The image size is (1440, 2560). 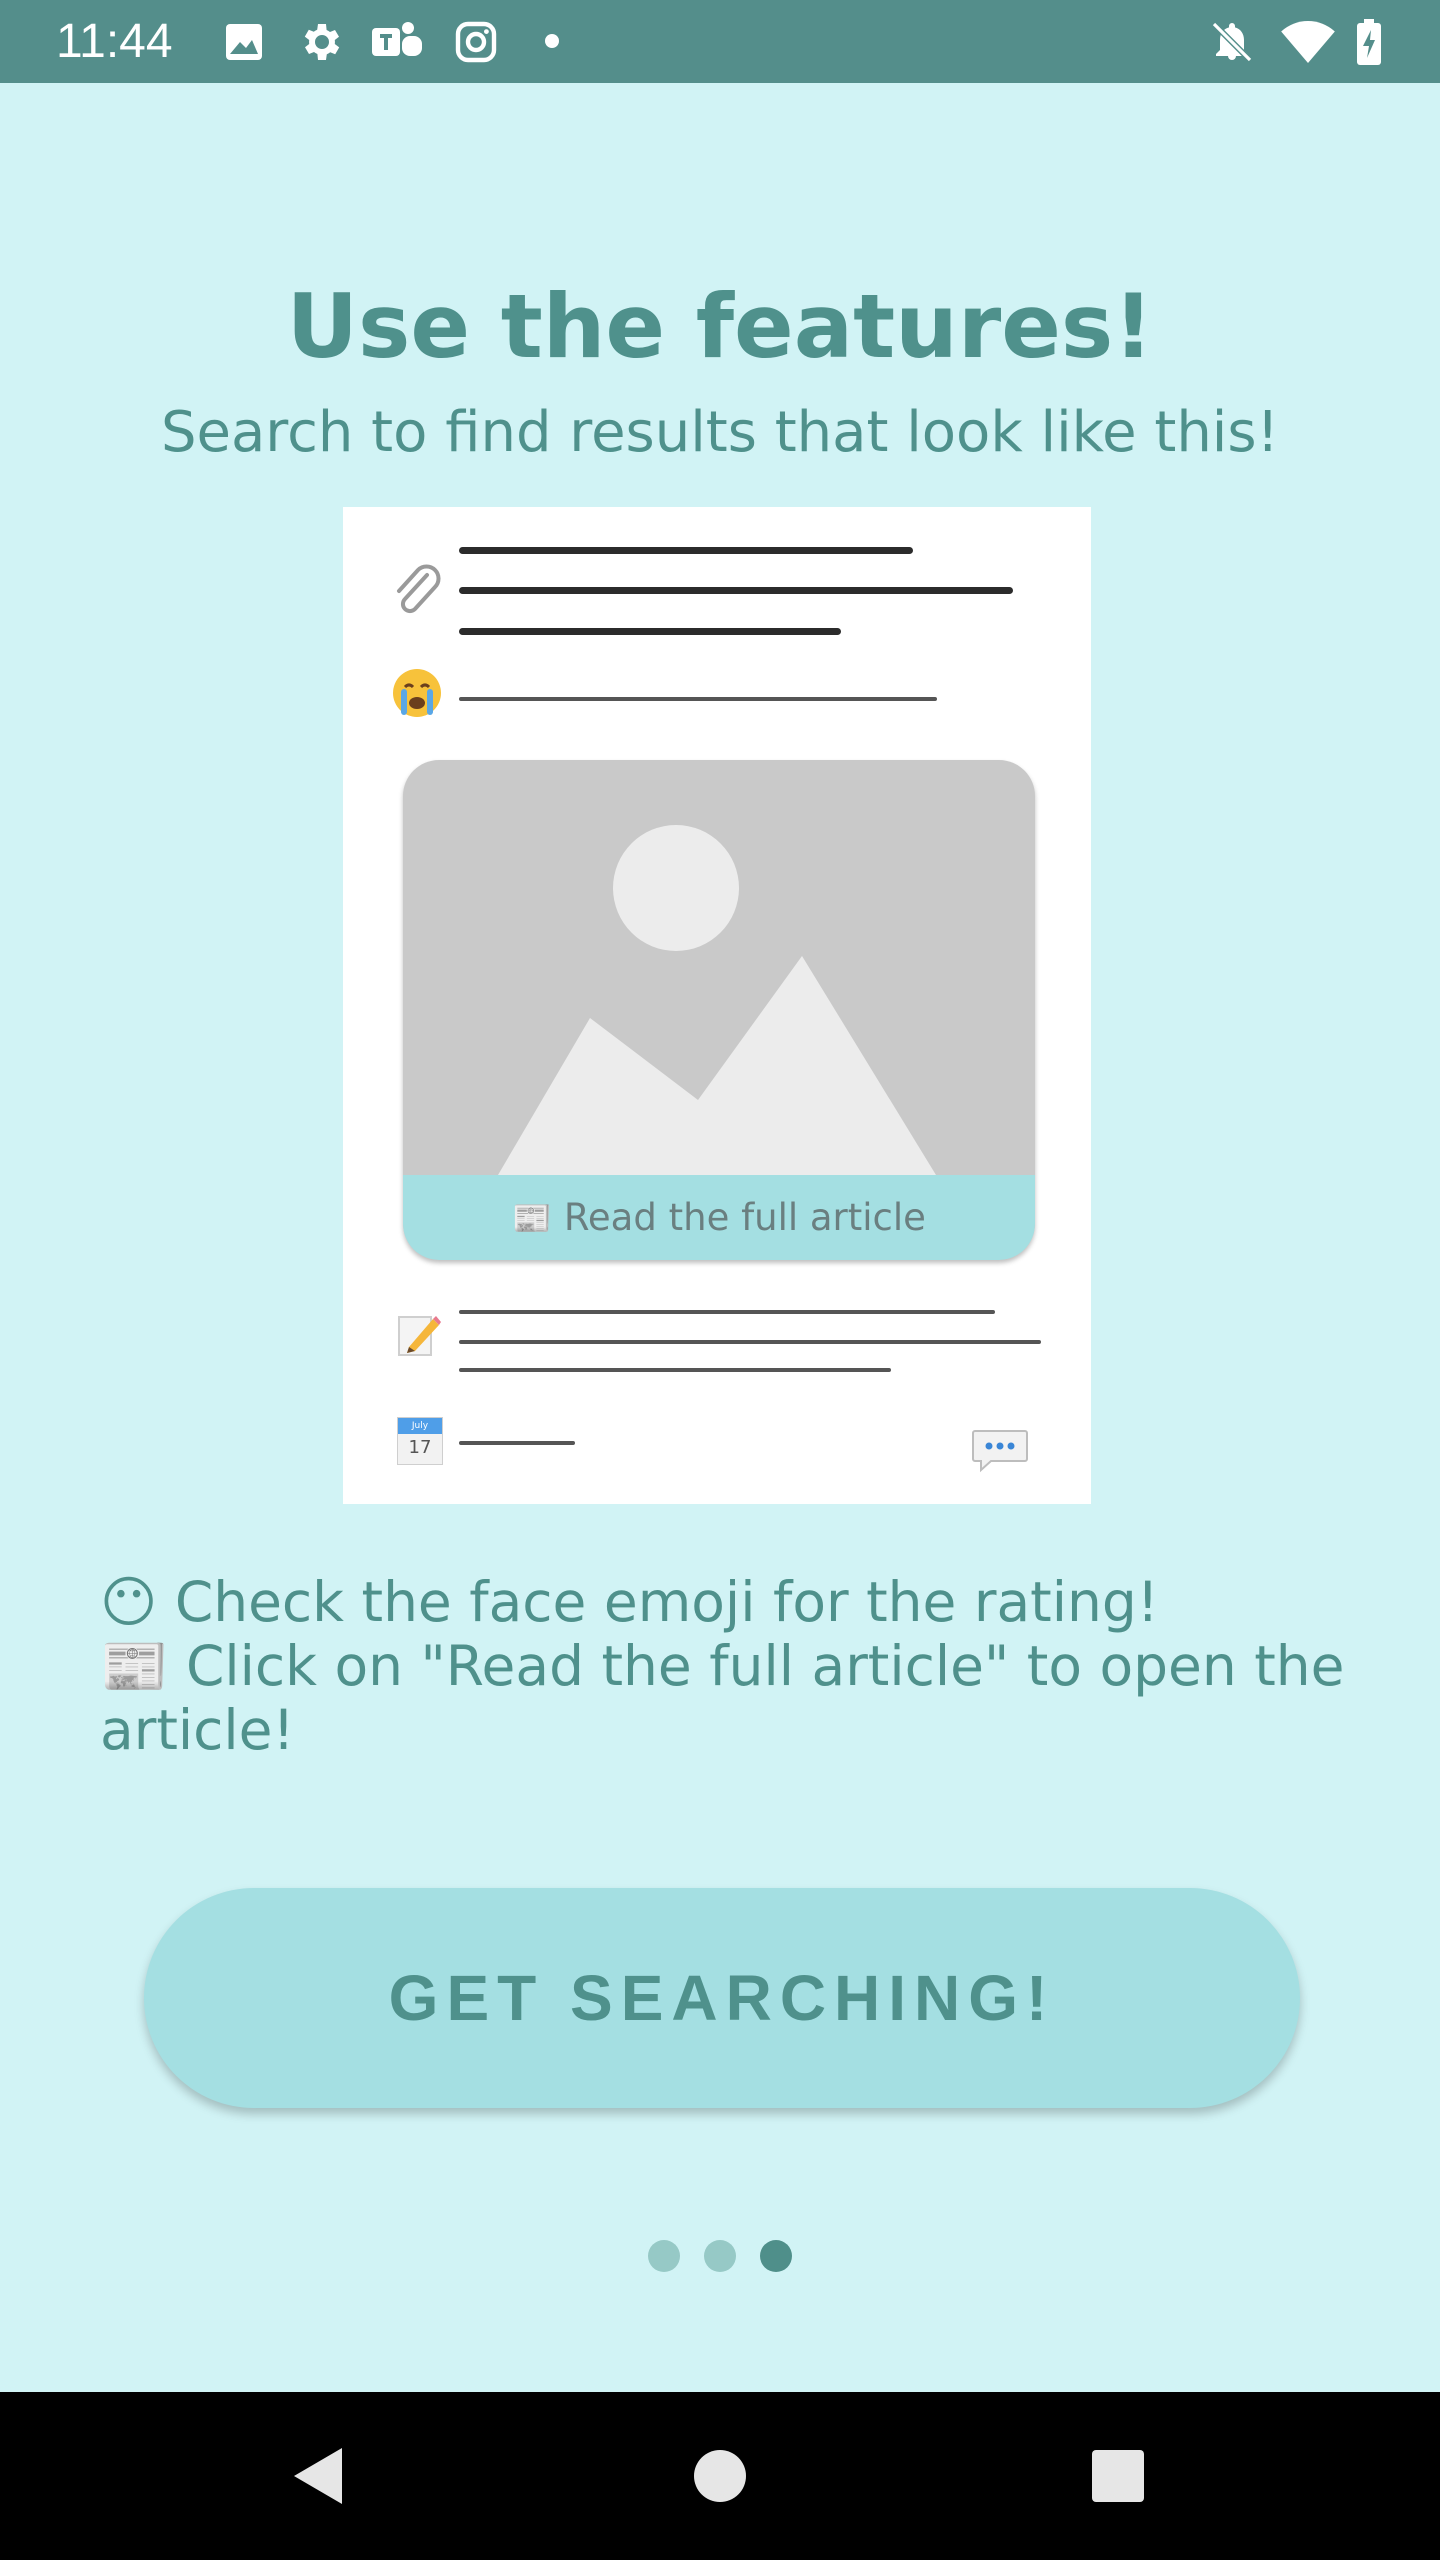 I want to click on date-line, so click(x=517, y=1443).